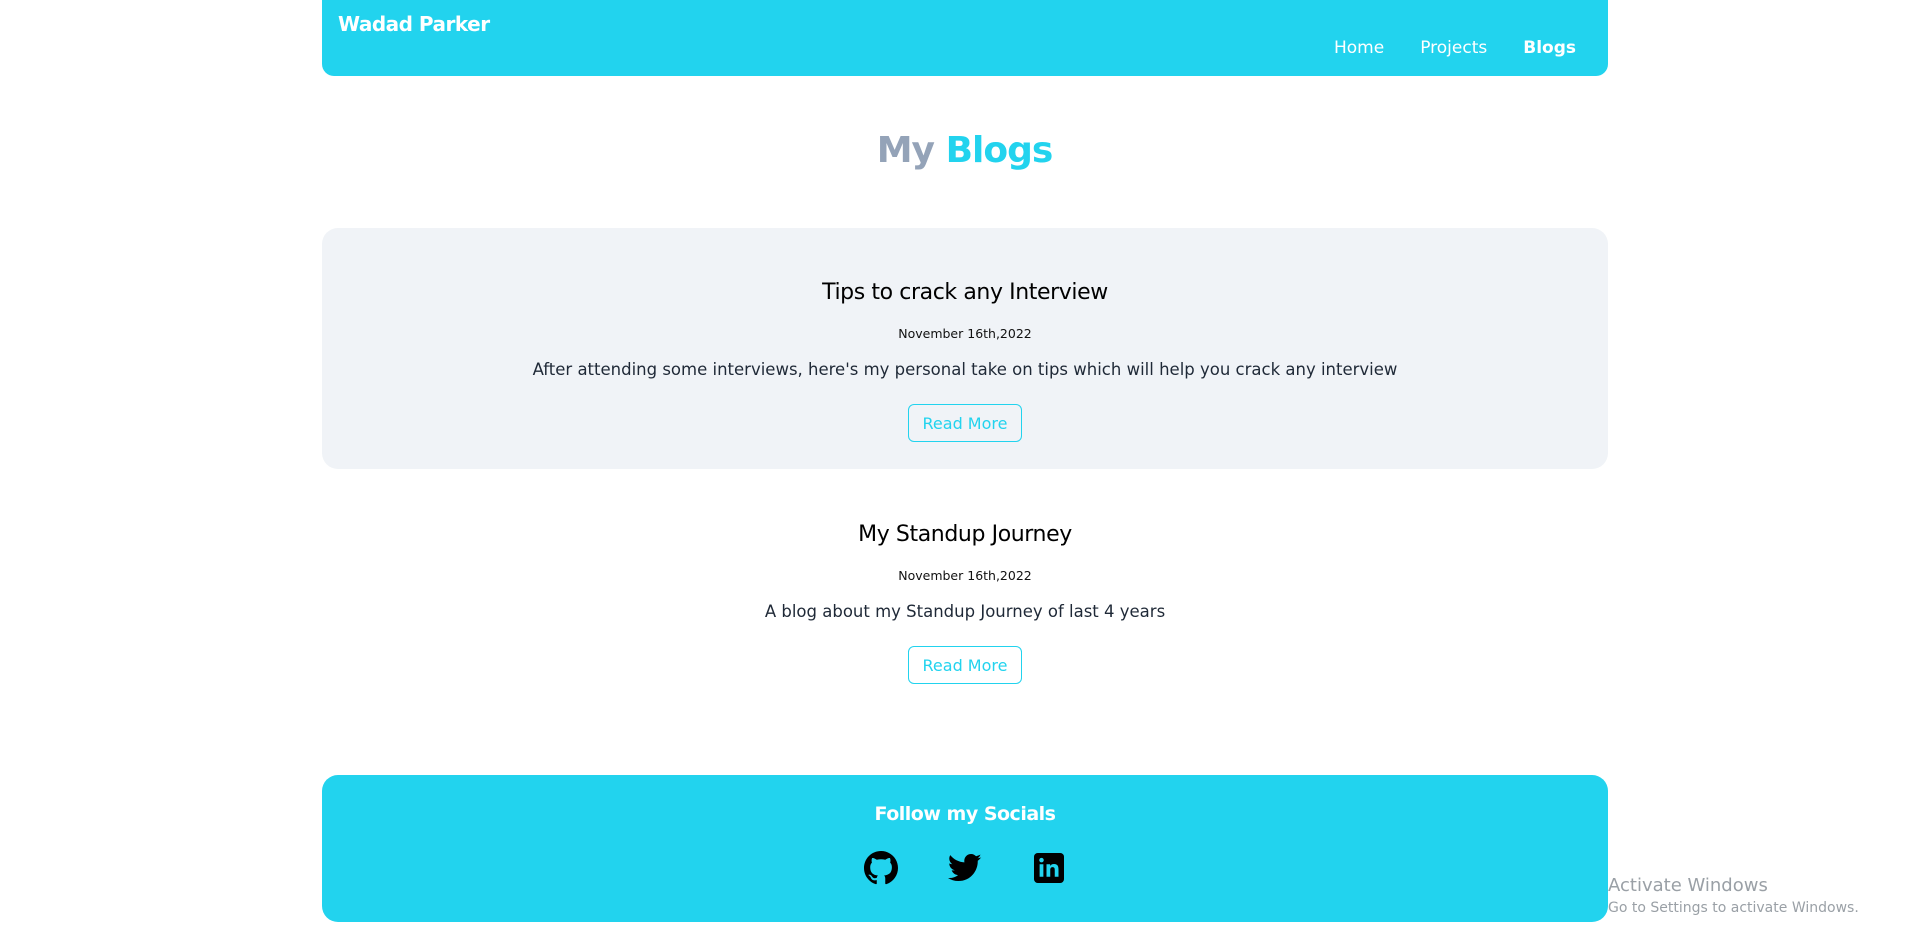  What do you see at coordinates (1359, 48) in the screenshot?
I see `nav-home-link: Home` at bounding box center [1359, 48].